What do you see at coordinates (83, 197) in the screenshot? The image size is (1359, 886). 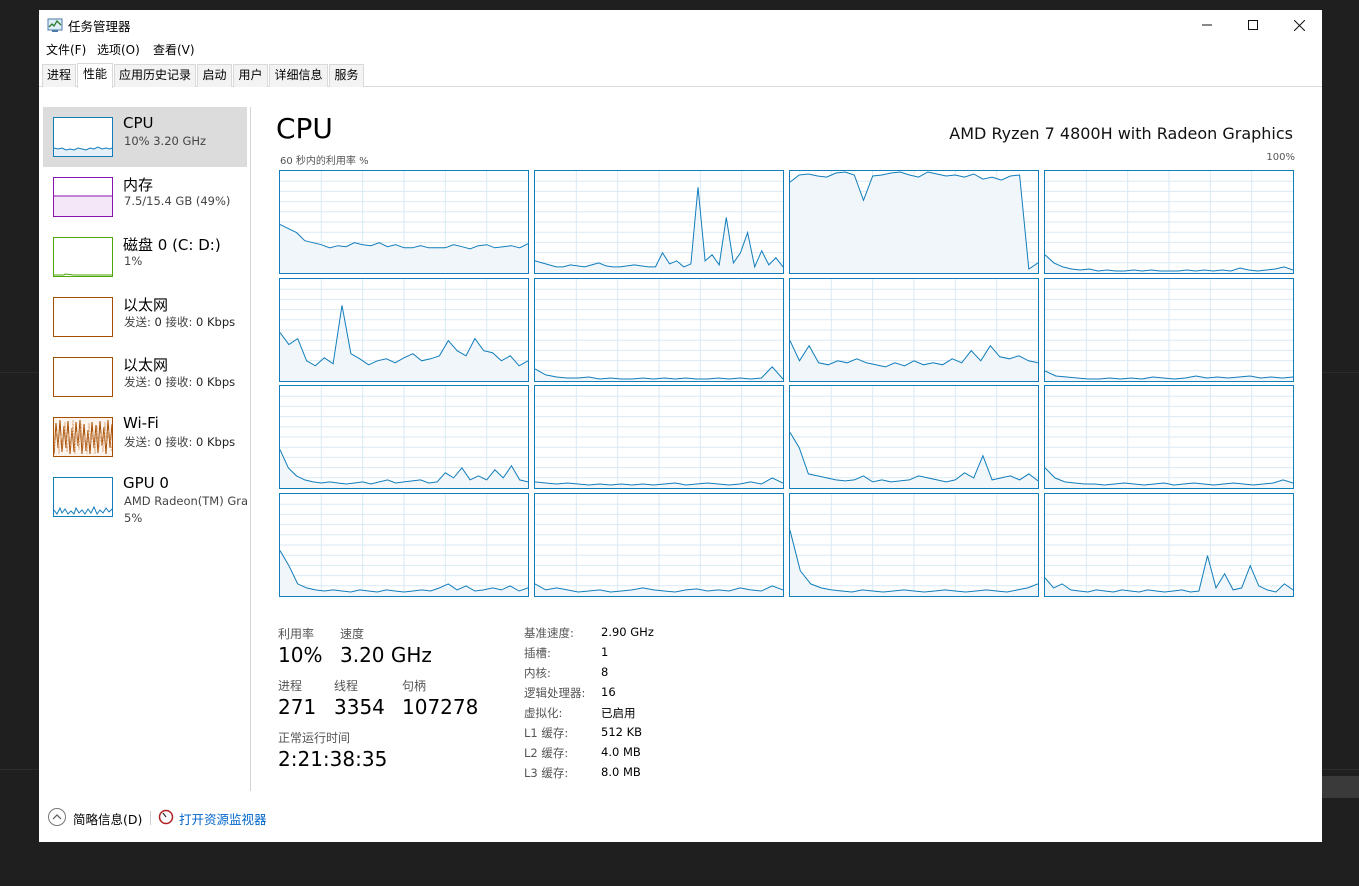 I see `memory-thumbnail` at bounding box center [83, 197].